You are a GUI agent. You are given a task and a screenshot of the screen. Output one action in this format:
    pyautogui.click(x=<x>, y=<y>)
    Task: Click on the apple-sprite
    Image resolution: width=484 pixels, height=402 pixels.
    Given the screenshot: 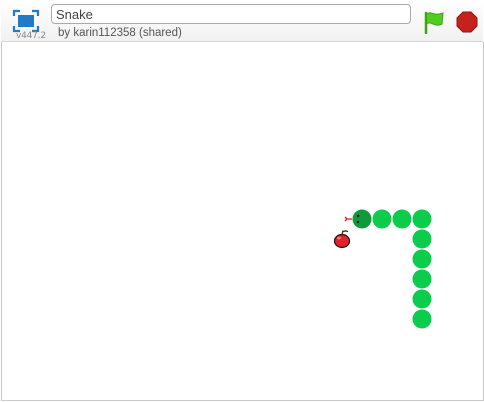 What is the action you would take?
    pyautogui.click(x=342, y=239)
    